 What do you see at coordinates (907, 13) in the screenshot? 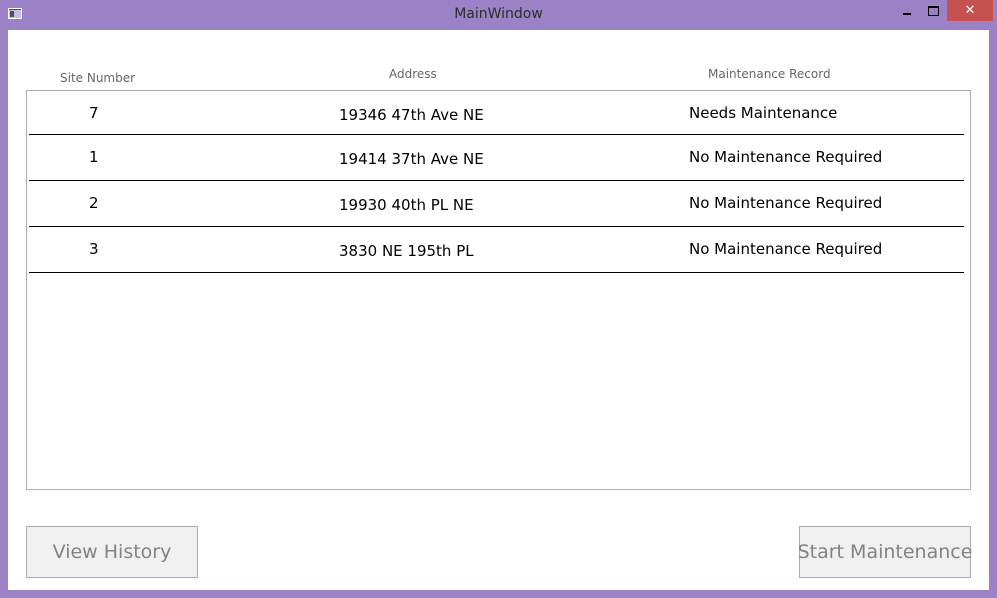
I see `minimize-icon` at bounding box center [907, 13].